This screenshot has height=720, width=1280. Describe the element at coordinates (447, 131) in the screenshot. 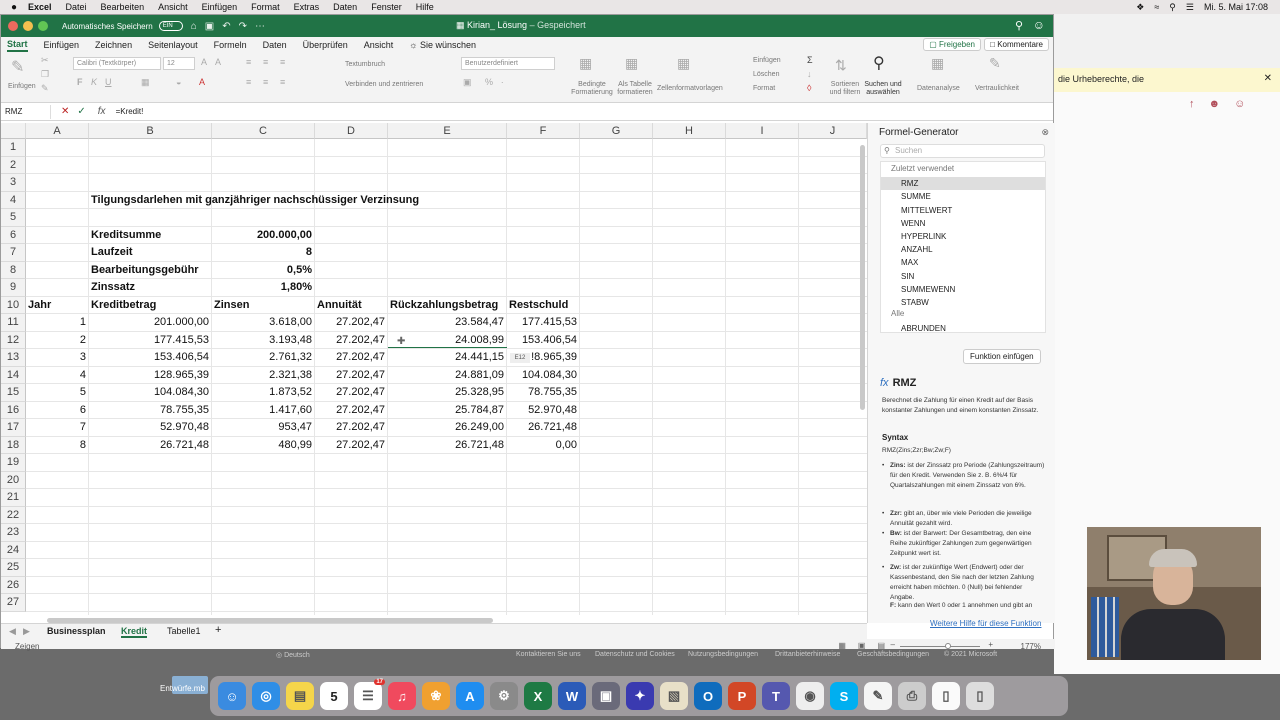

I see `column-header-e: E` at that location.